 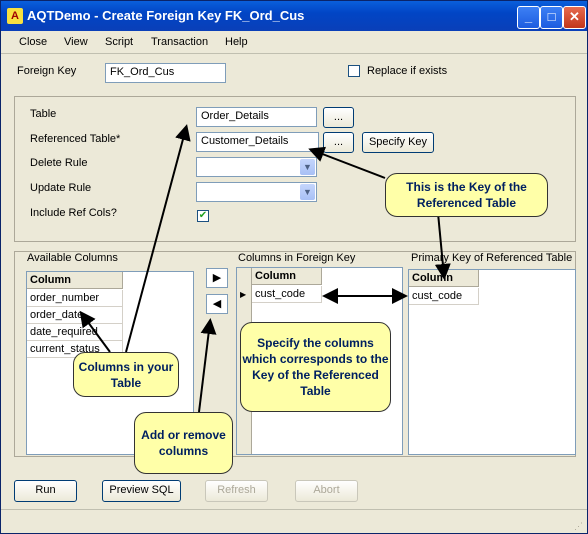 What do you see at coordinates (73, 213) in the screenshot?
I see `include-ref-cols-label: Include Ref Cols?` at bounding box center [73, 213].